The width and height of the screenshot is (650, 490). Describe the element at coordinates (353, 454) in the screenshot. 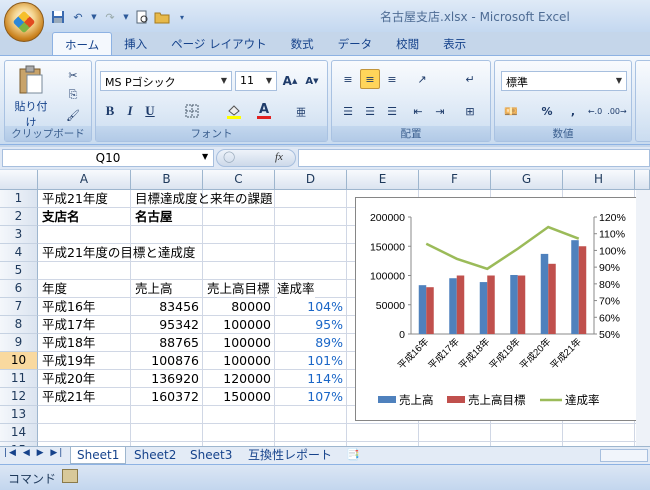

I see `insert-sheet-icon: 📑` at that location.